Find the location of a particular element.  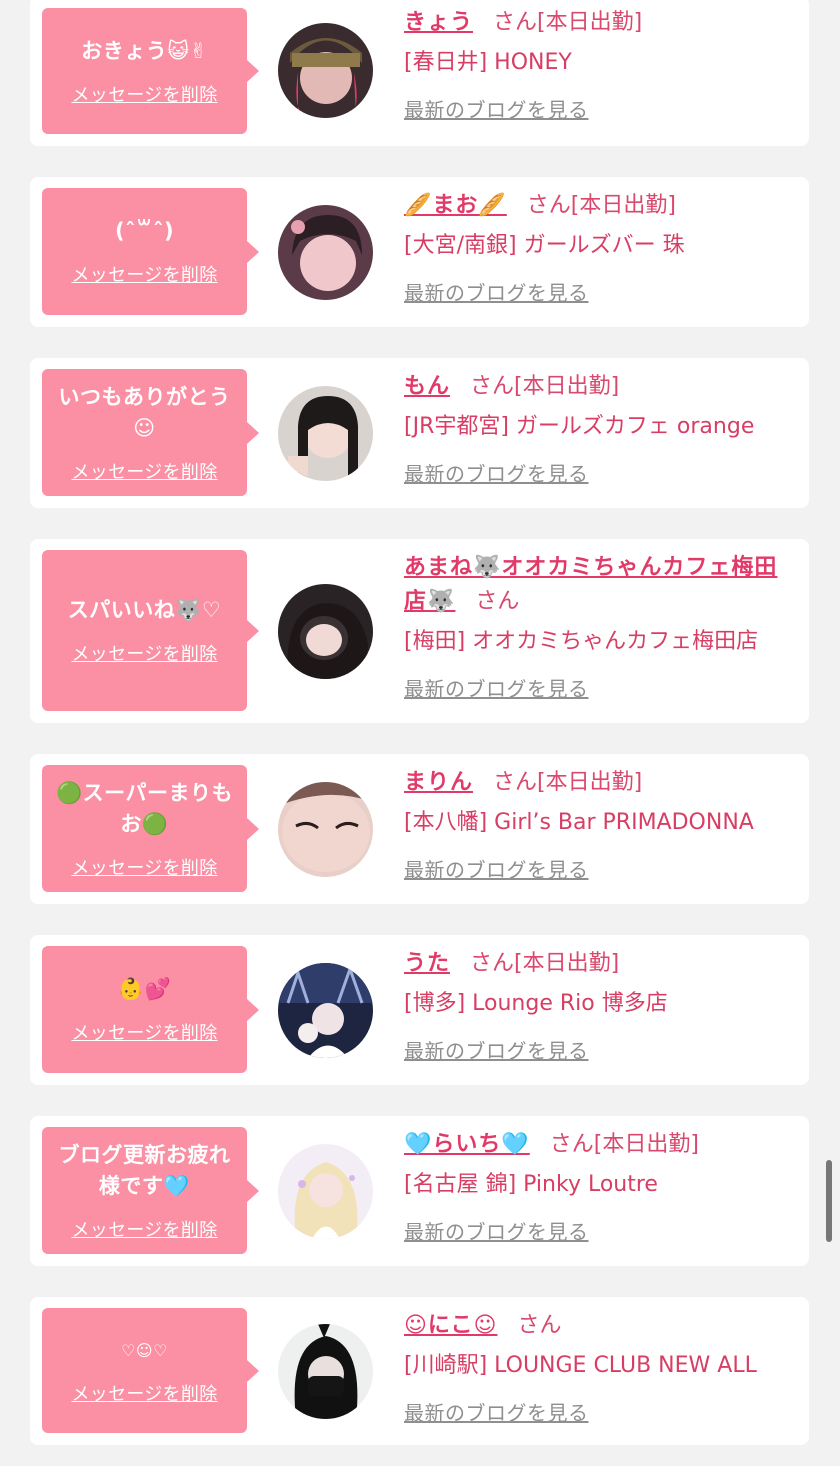

name-line: まりん さん[本日出勤] is located at coordinates (601, 783).